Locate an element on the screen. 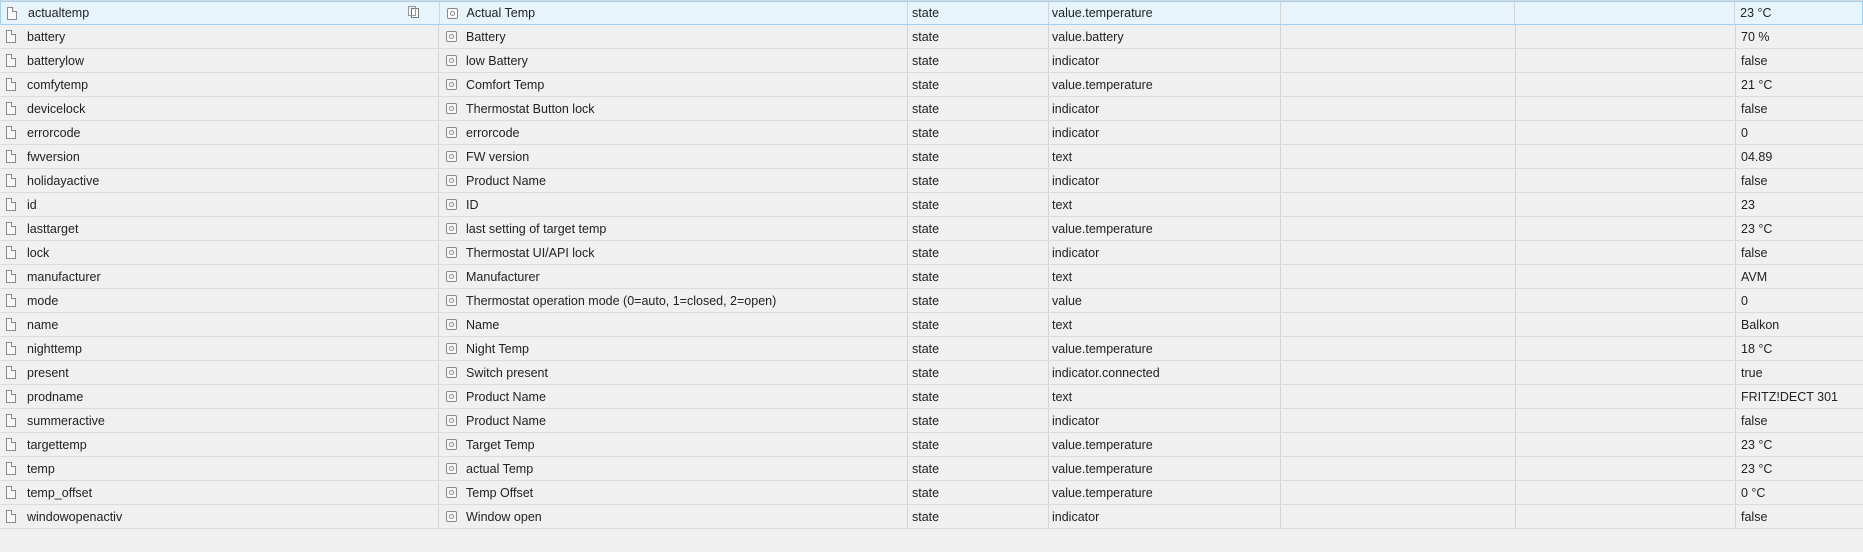 This screenshot has width=1863, height=552. object-id-cell: fwversion is located at coordinates (219, 156).